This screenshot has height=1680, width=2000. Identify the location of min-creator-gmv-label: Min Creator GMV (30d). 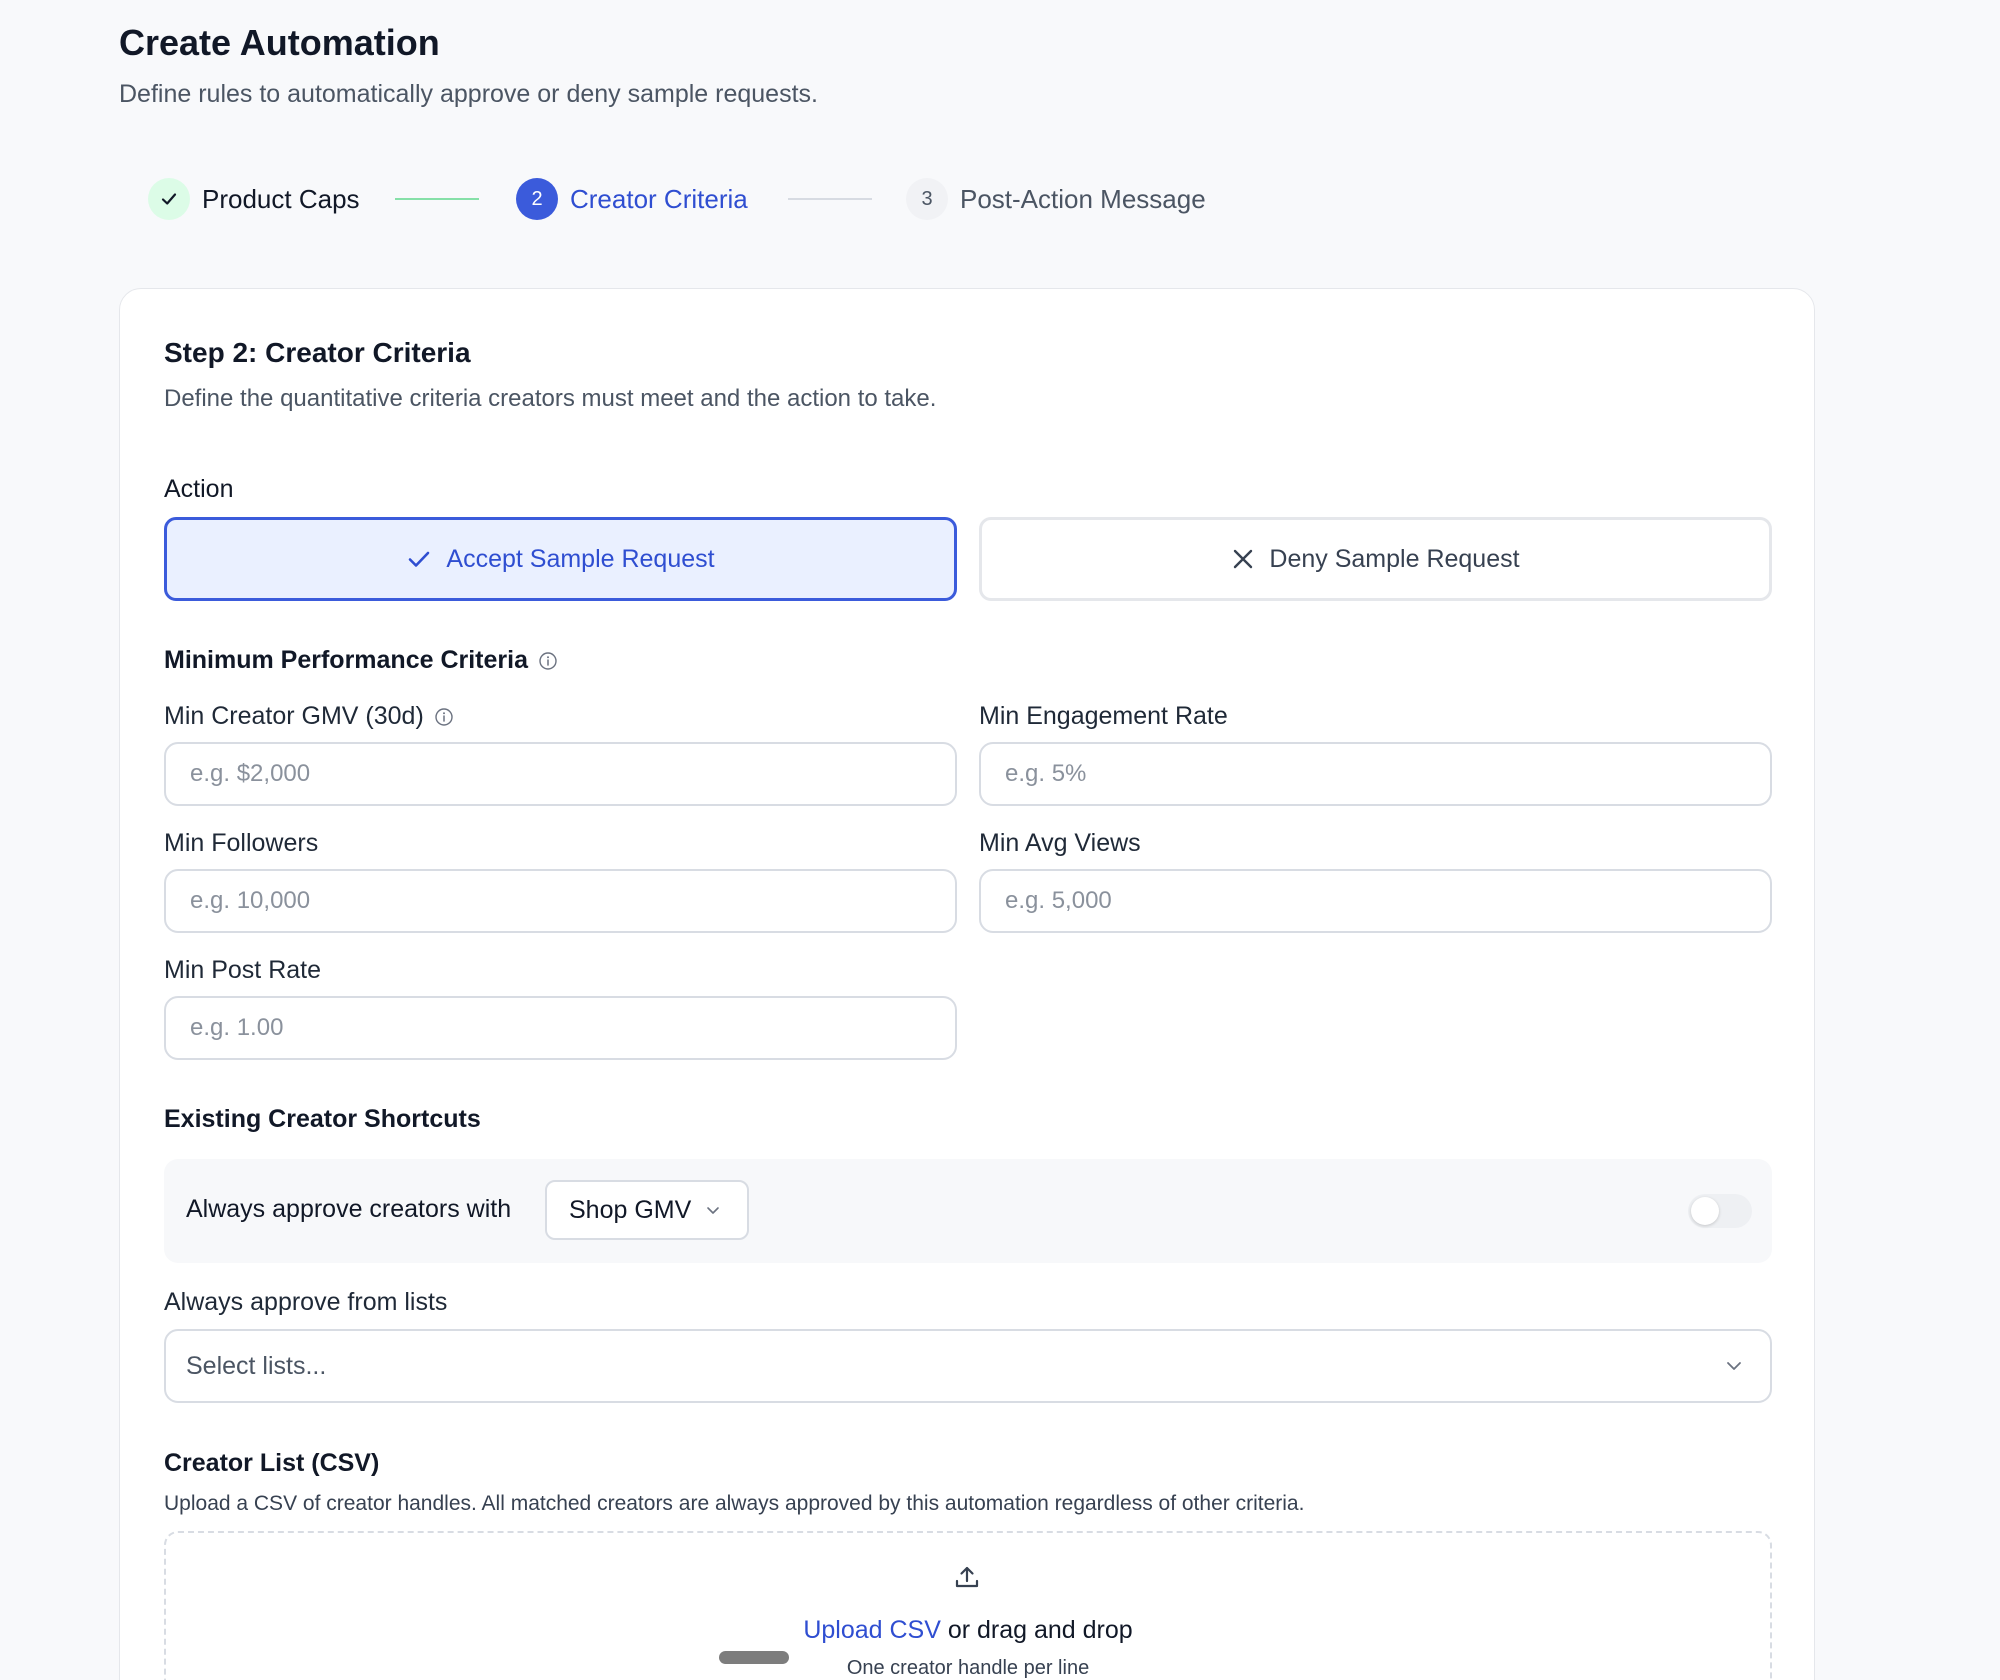
(309, 716).